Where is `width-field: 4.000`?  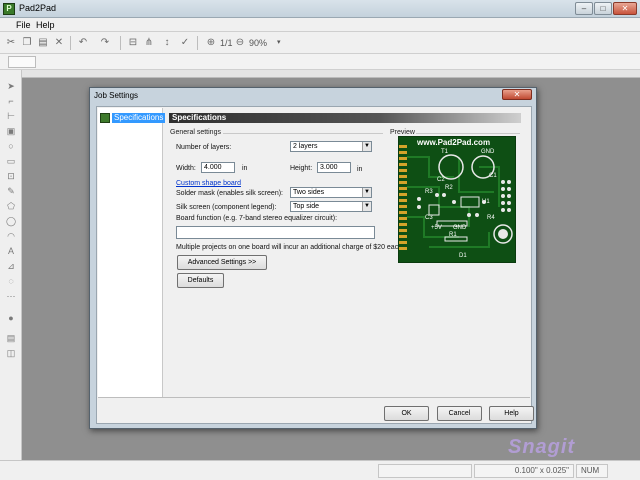
width-field: 4.000 is located at coordinates (218, 167).